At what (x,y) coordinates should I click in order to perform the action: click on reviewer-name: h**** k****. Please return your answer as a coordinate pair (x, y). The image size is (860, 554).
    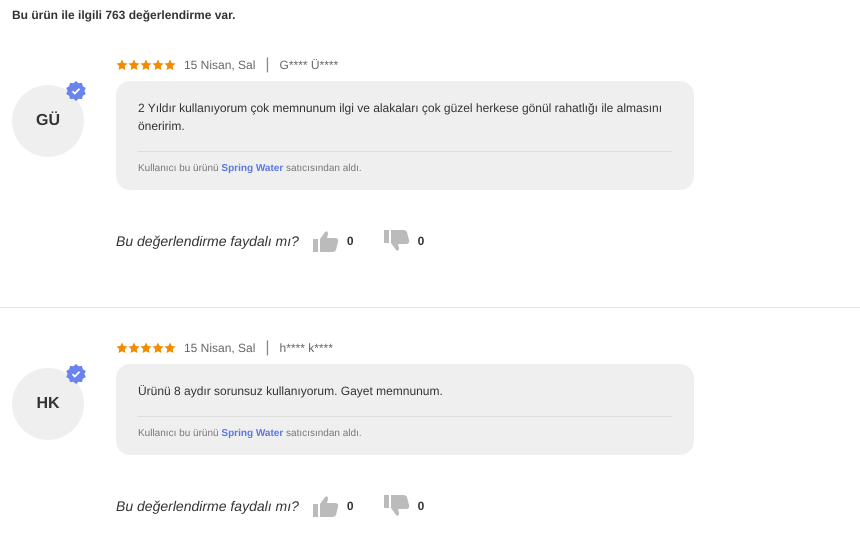
    Looking at the image, I should click on (306, 348).